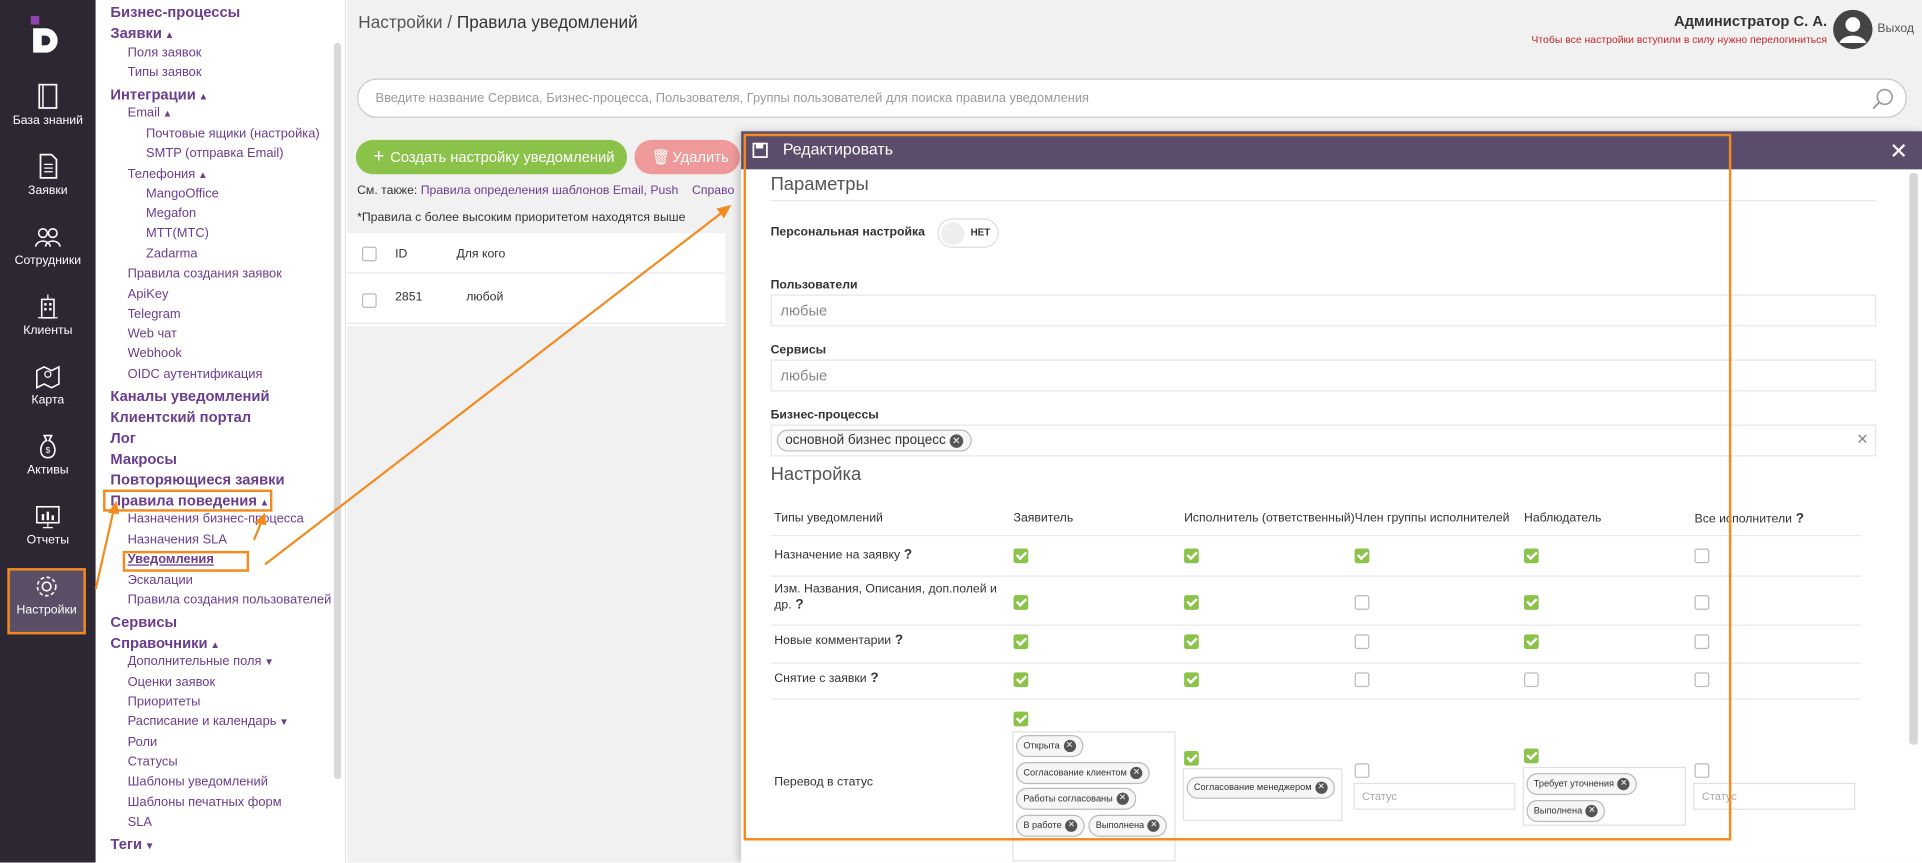 The image size is (1922, 863). What do you see at coordinates (1862, 439) in the screenshot?
I see `clear-icon: ✕` at bounding box center [1862, 439].